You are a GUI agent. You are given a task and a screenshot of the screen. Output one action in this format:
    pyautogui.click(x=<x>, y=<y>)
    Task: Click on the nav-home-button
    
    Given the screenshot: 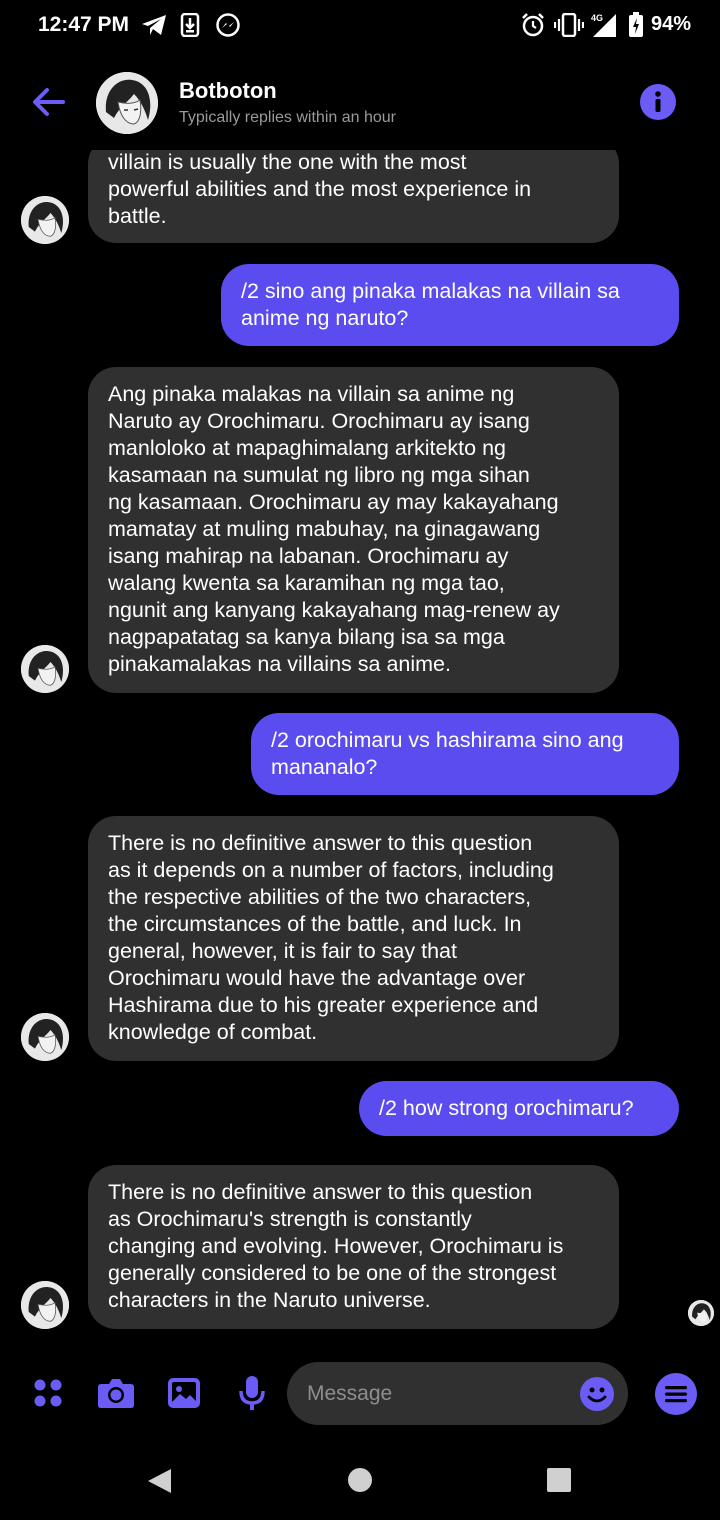 What is the action you would take?
    pyautogui.click(x=360, y=1482)
    